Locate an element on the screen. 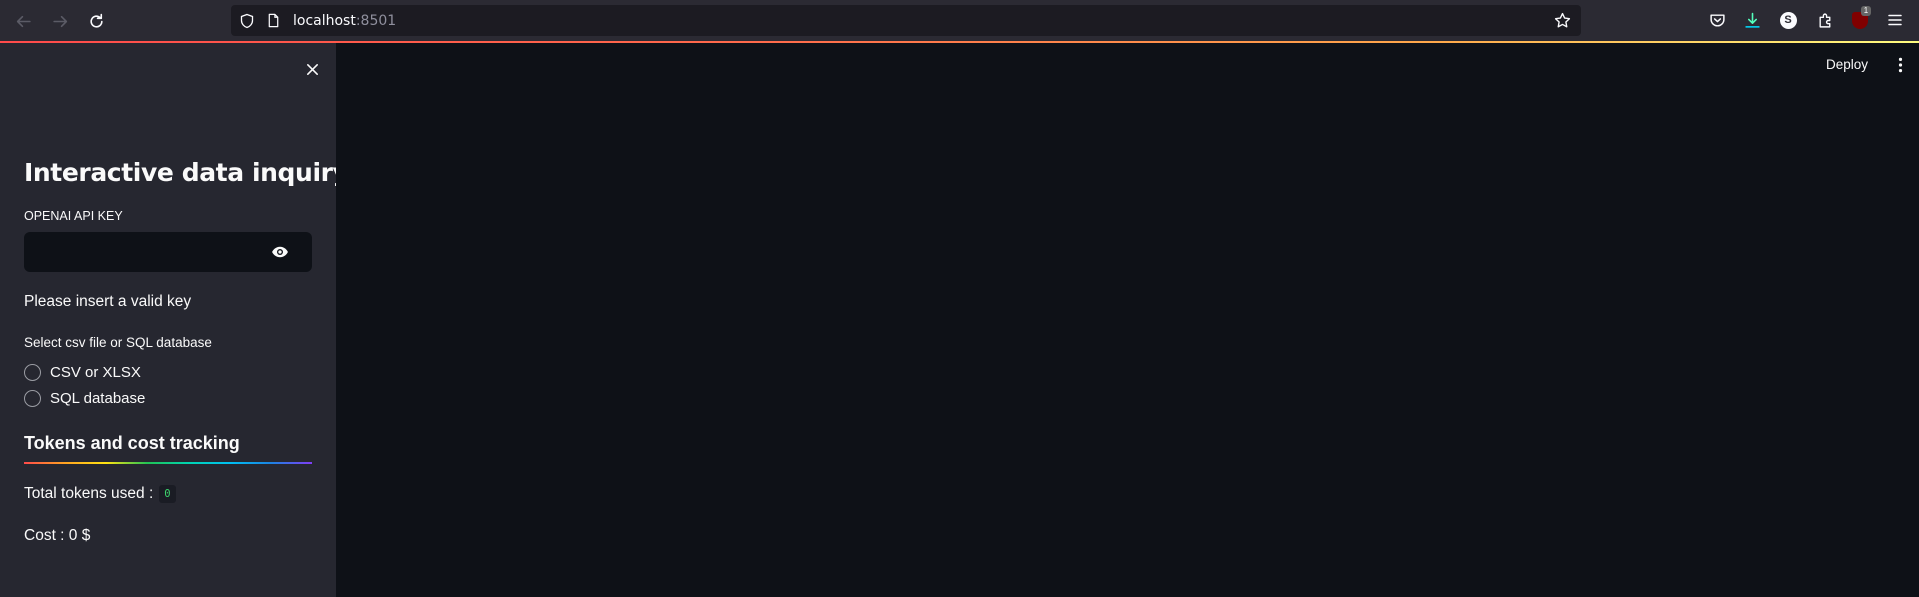 The image size is (1919, 597). radio-sql-database: SQL database is located at coordinates (124, 398).